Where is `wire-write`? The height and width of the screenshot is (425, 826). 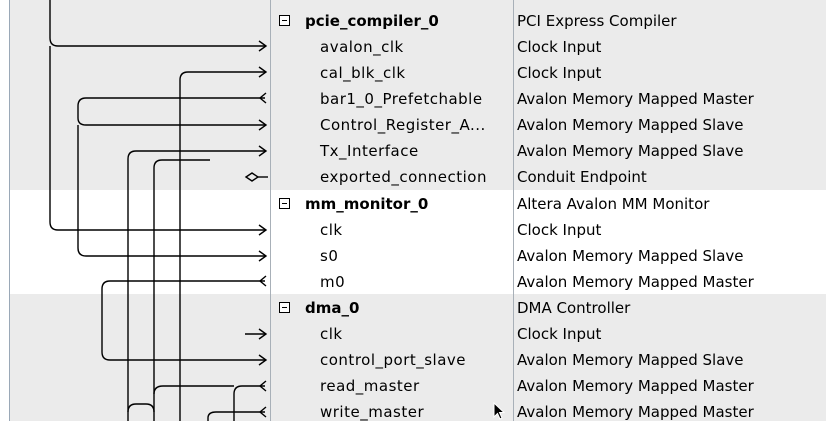
wire-write is located at coordinates (236, 416).